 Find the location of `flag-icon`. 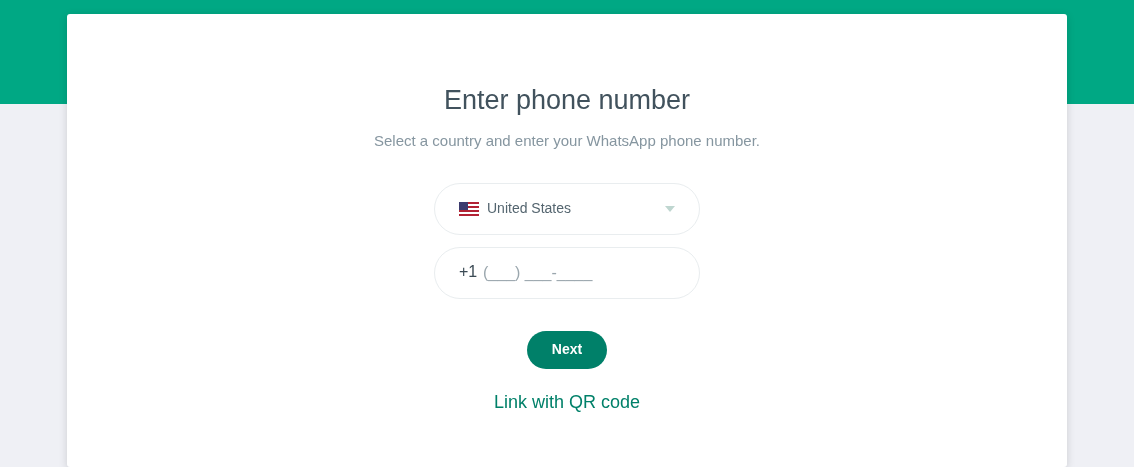

flag-icon is located at coordinates (469, 208).